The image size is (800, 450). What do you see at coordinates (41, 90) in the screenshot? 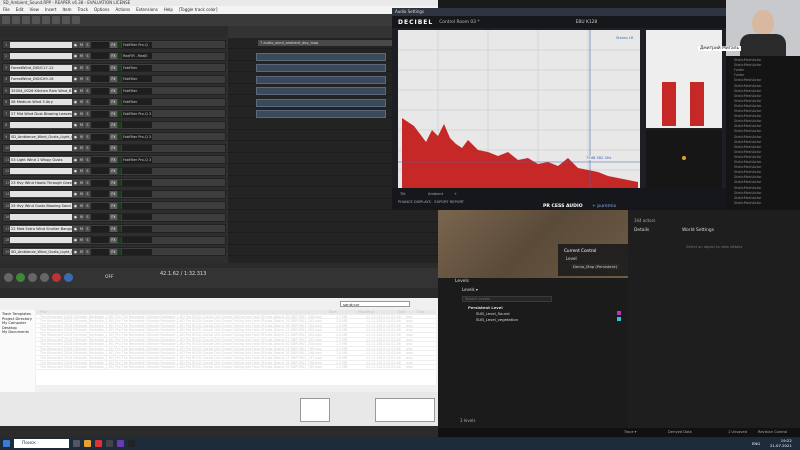
I see `track-name: 35004_0026 Kitchen Rain Wind_B` at bounding box center [41, 90].